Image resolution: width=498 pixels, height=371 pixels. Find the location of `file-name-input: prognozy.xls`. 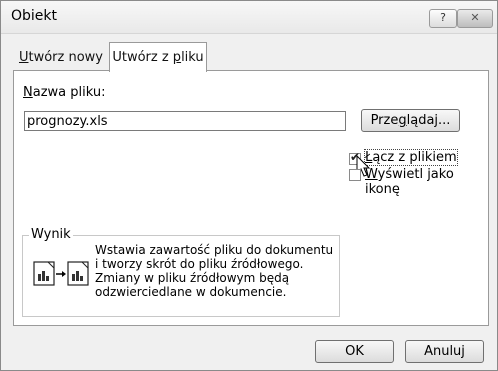

file-name-input: prognozy.xls is located at coordinates (185, 121).